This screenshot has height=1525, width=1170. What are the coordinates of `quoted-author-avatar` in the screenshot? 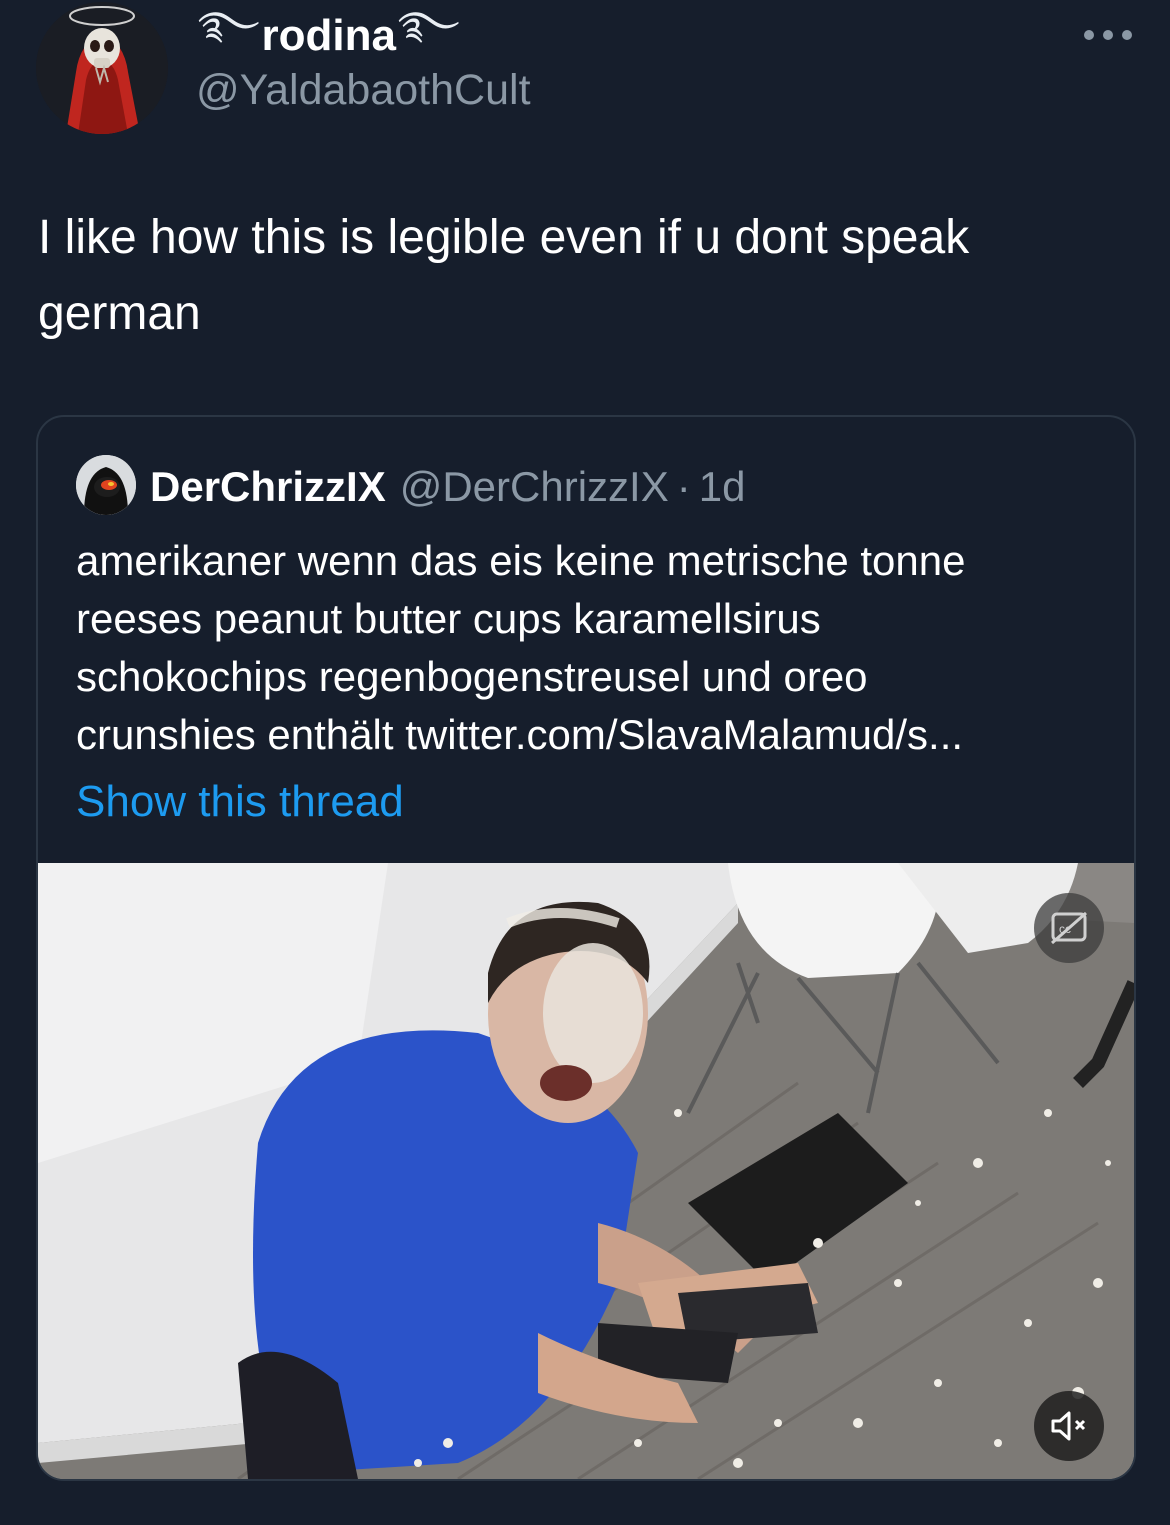 It's located at (106, 485).